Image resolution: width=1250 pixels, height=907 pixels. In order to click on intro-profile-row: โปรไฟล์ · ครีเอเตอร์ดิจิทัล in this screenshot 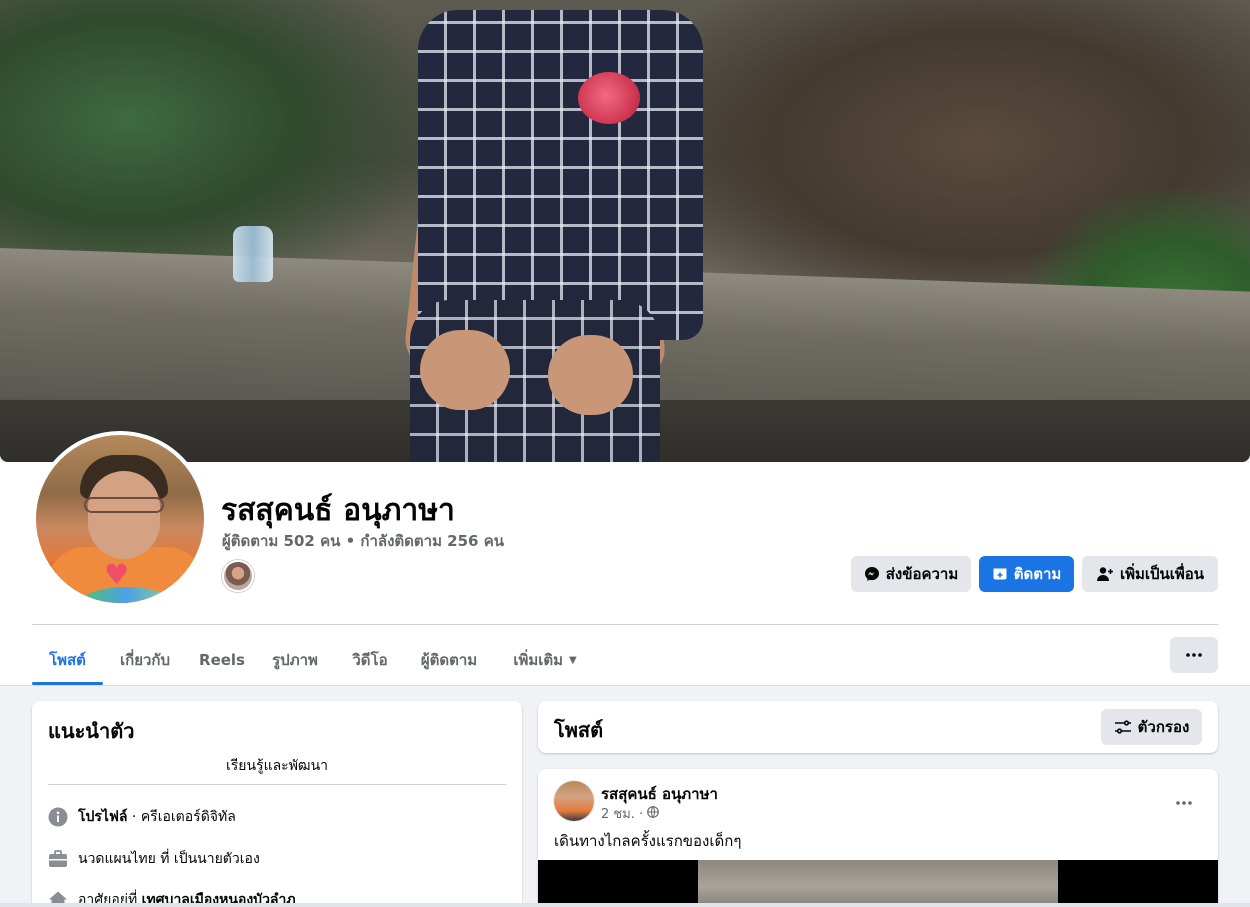, I will do `click(142, 817)`.